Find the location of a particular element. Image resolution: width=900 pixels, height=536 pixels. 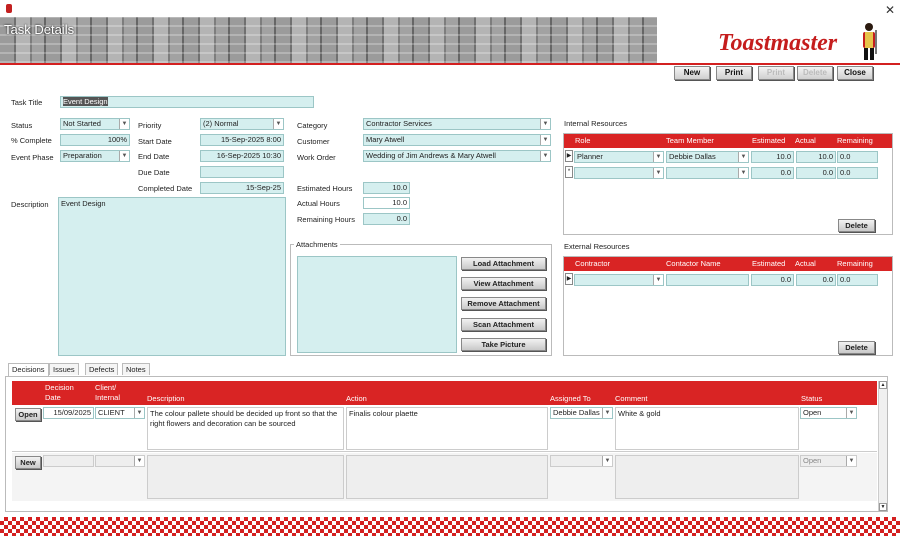

due-date-field is located at coordinates (242, 172).